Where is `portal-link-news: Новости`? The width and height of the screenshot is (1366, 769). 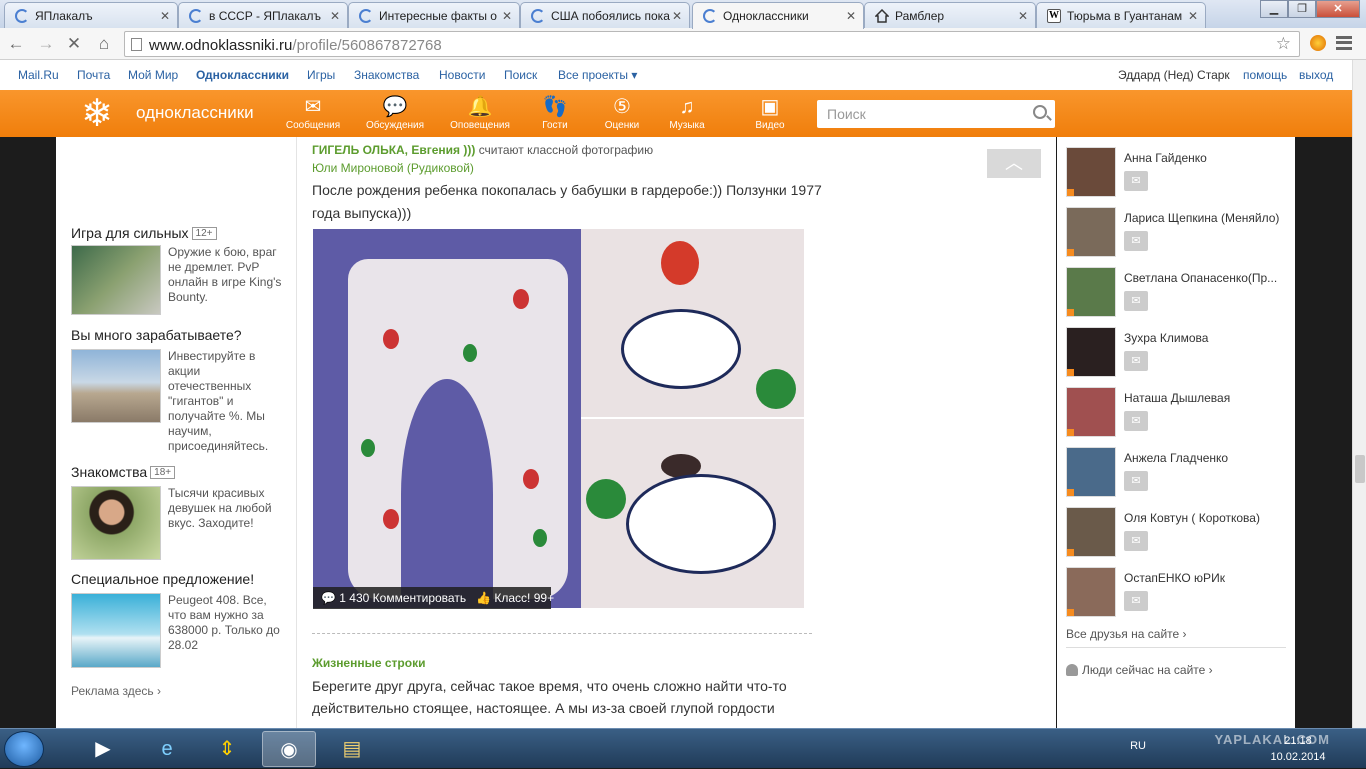 portal-link-news: Новости is located at coordinates (462, 75).